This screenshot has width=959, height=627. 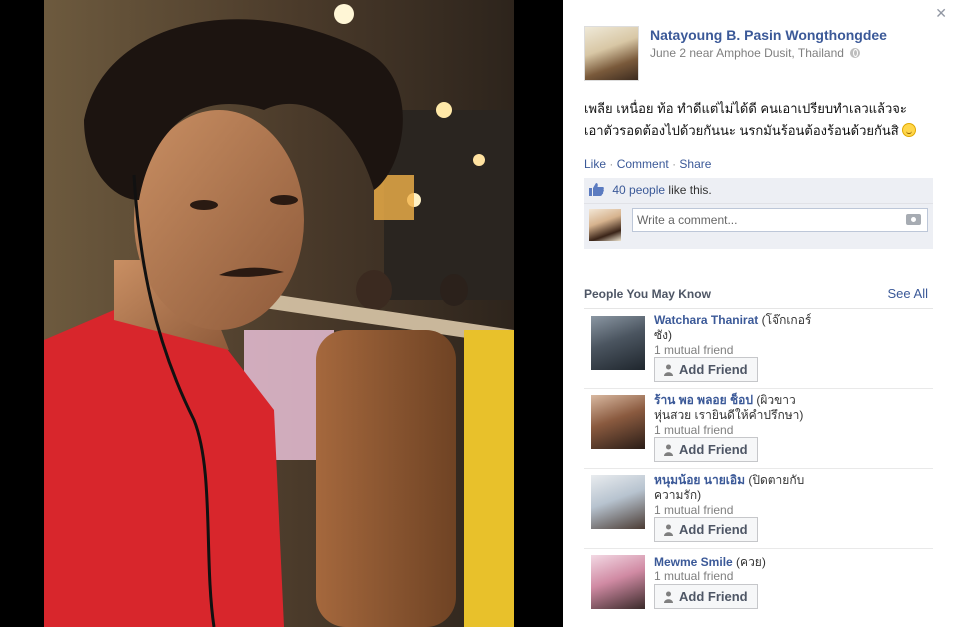 What do you see at coordinates (596, 189) in the screenshot?
I see `thumbs-up-icon` at bounding box center [596, 189].